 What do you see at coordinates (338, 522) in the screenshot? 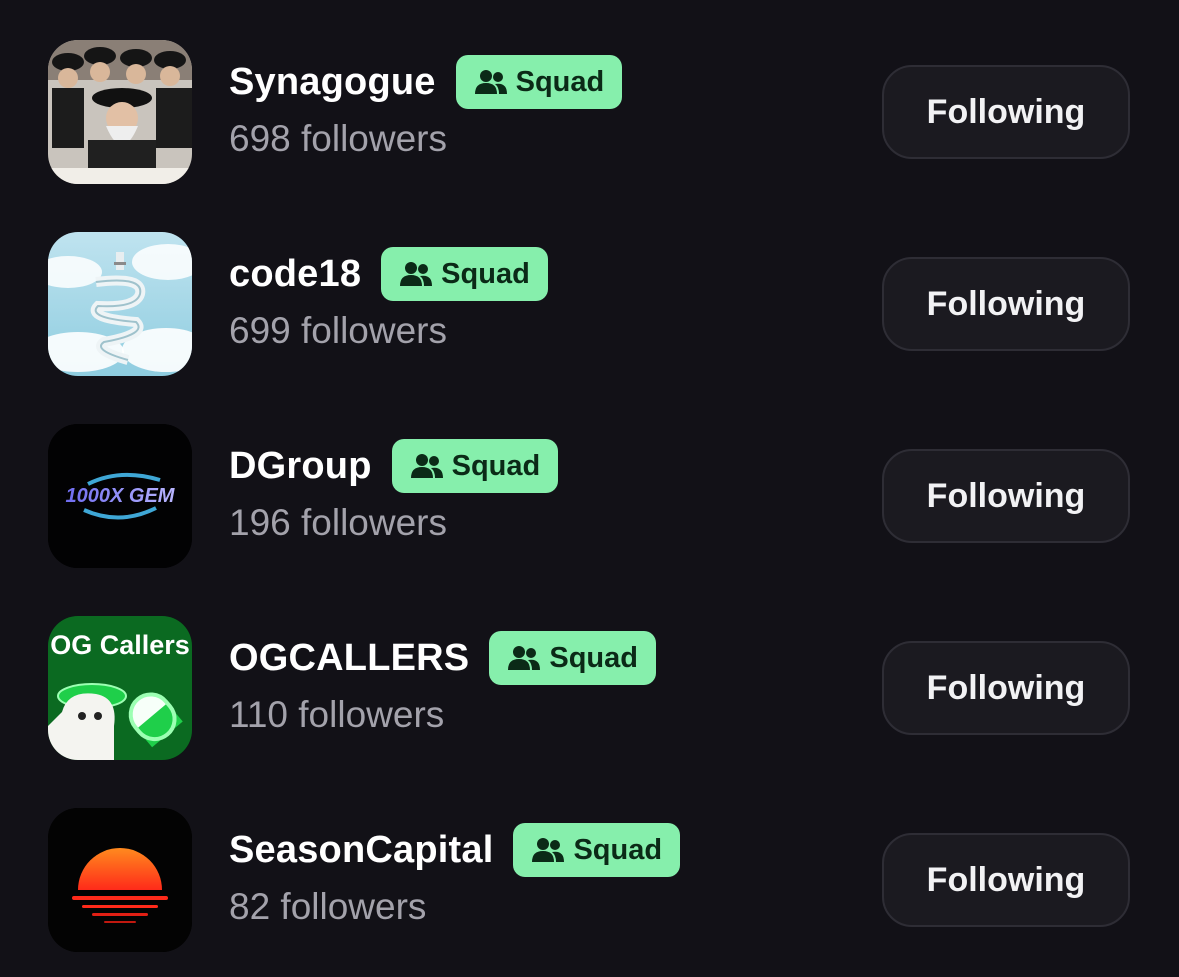
I see `follower-count: 196 followers` at bounding box center [338, 522].